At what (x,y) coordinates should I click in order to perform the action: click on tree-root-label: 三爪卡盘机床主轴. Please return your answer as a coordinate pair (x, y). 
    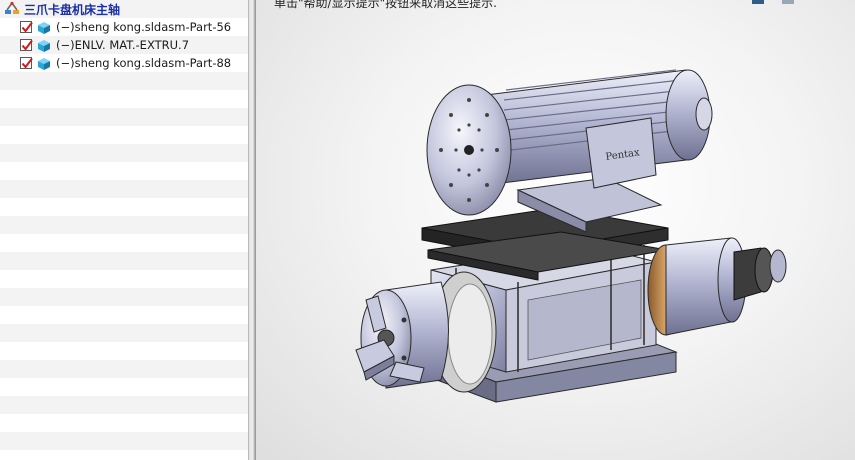
    Looking at the image, I should click on (72, 9).